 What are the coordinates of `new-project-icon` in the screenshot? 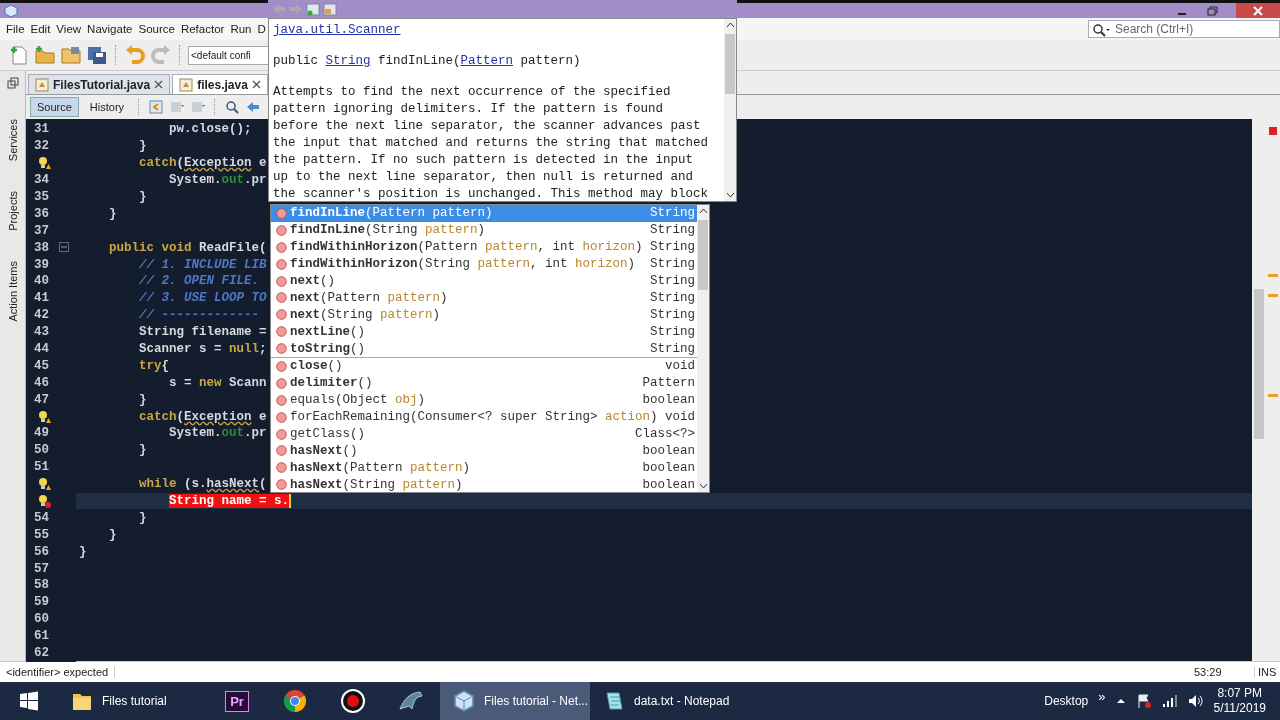 It's located at (45, 55).